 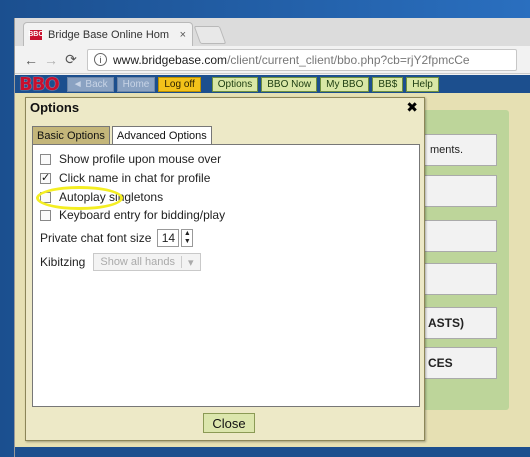 What do you see at coordinates (45, 159) in the screenshot?
I see `checkbox-show-profile` at bounding box center [45, 159].